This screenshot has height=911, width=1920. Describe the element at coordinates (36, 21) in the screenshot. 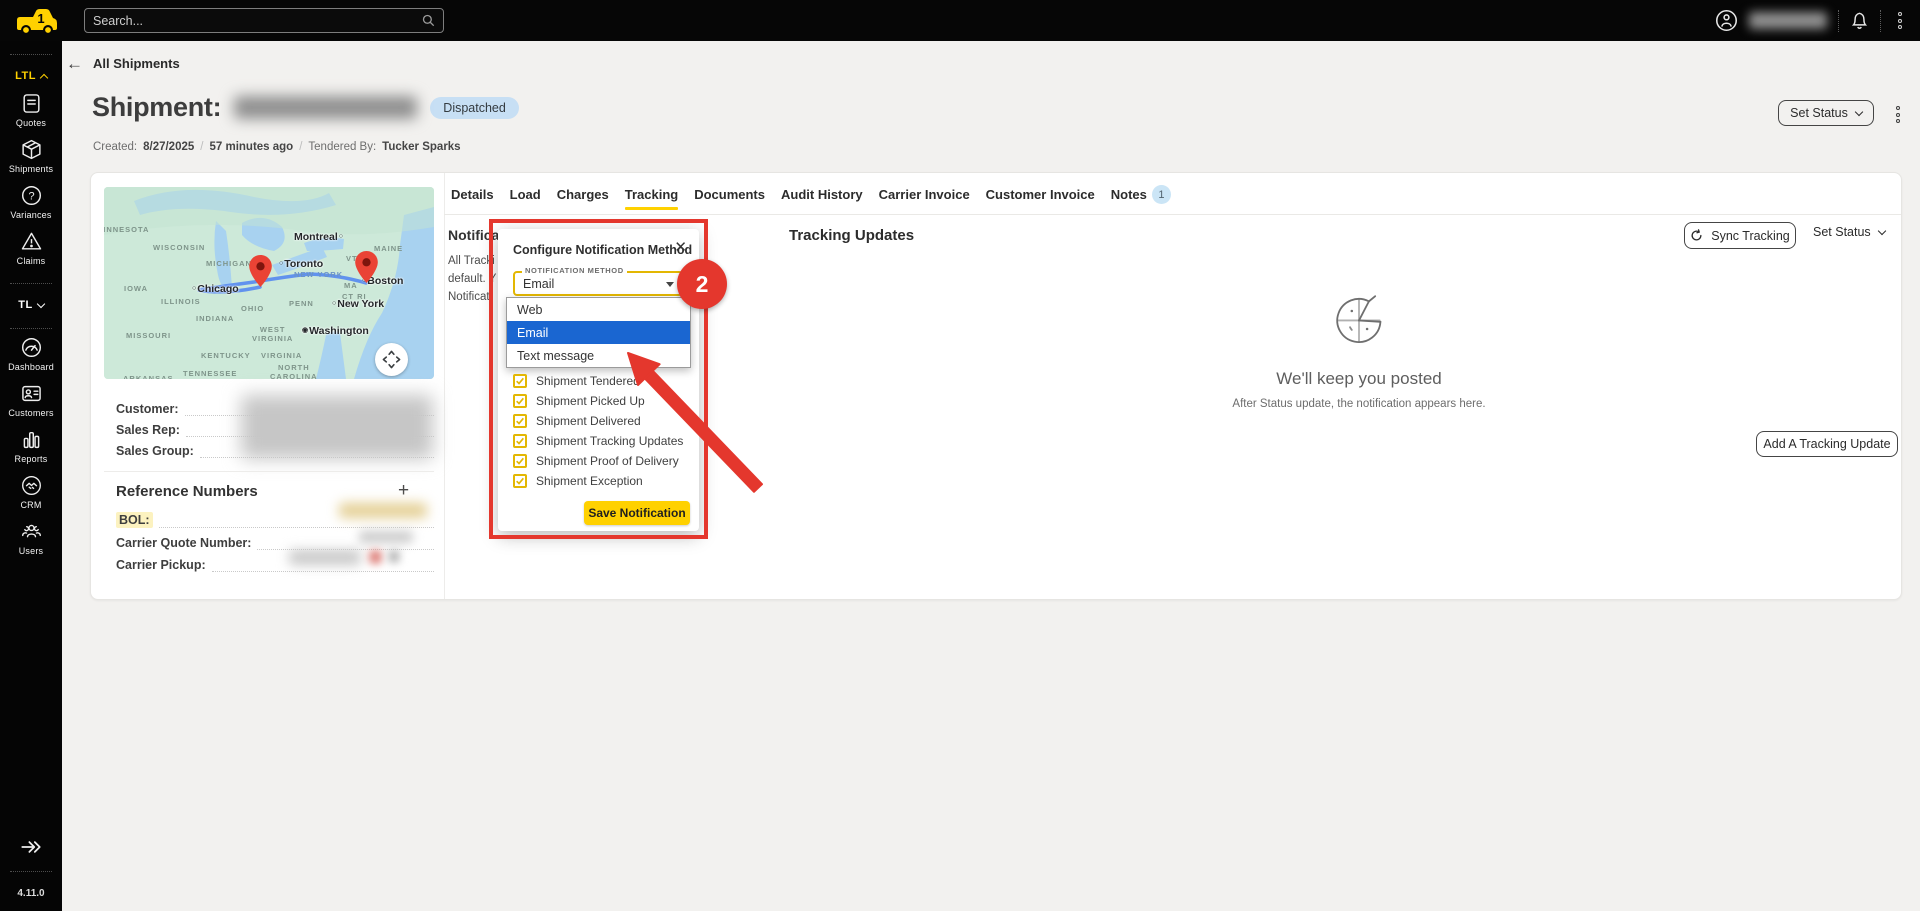

I see `app-logo-truck-icon: 1` at that location.